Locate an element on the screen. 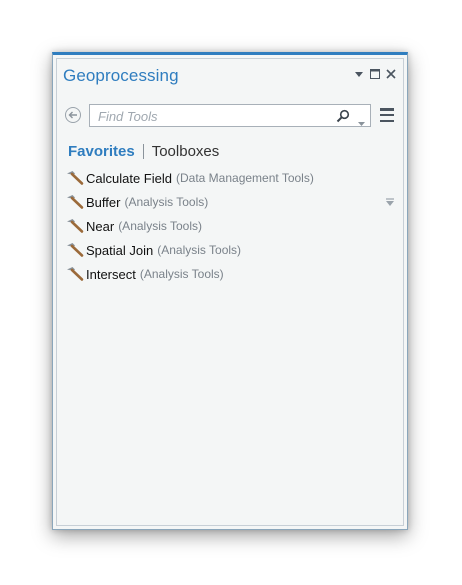 This screenshot has height=585, width=462. tool-name: Spatial Join is located at coordinates (120, 250).